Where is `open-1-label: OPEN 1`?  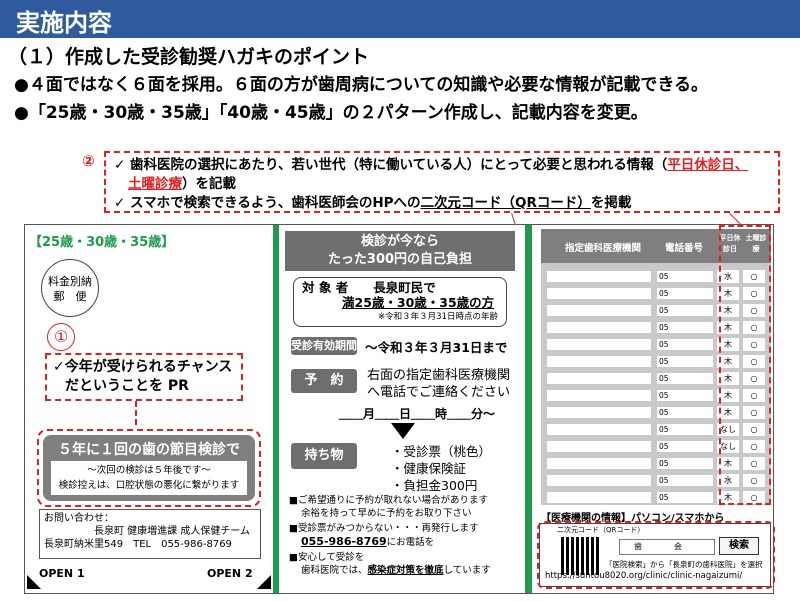
open-1-label: OPEN 1 is located at coordinates (62, 573).